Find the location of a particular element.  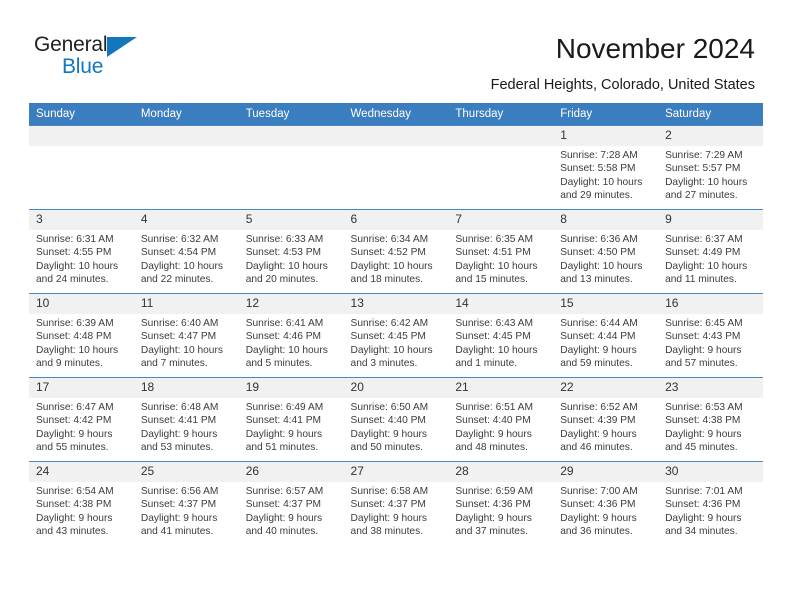

daylight-text: Daylight: 10 hours and 9 minutes. is located at coordinates (77, 356).